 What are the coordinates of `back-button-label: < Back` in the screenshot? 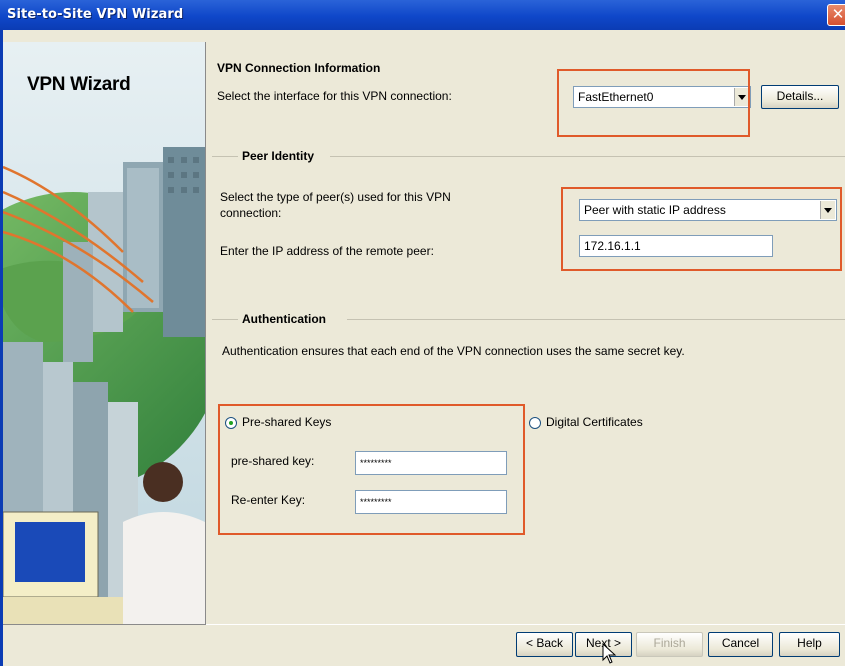 It's located at (544, 643).